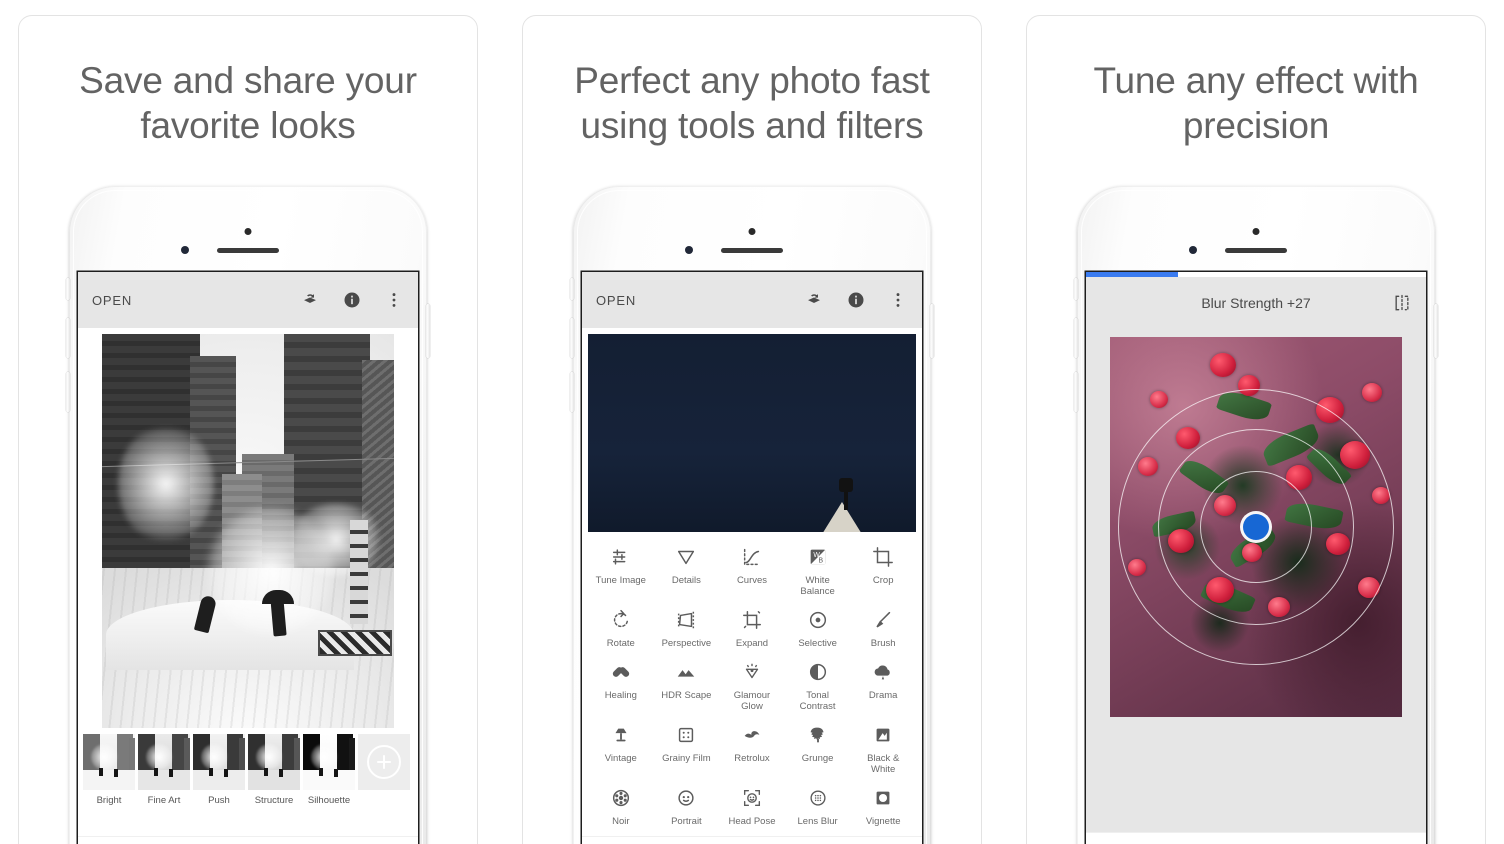  Describe the element at coordinates (621, 806) in the screenshot. I see `tool-noir: Noir` at that location.